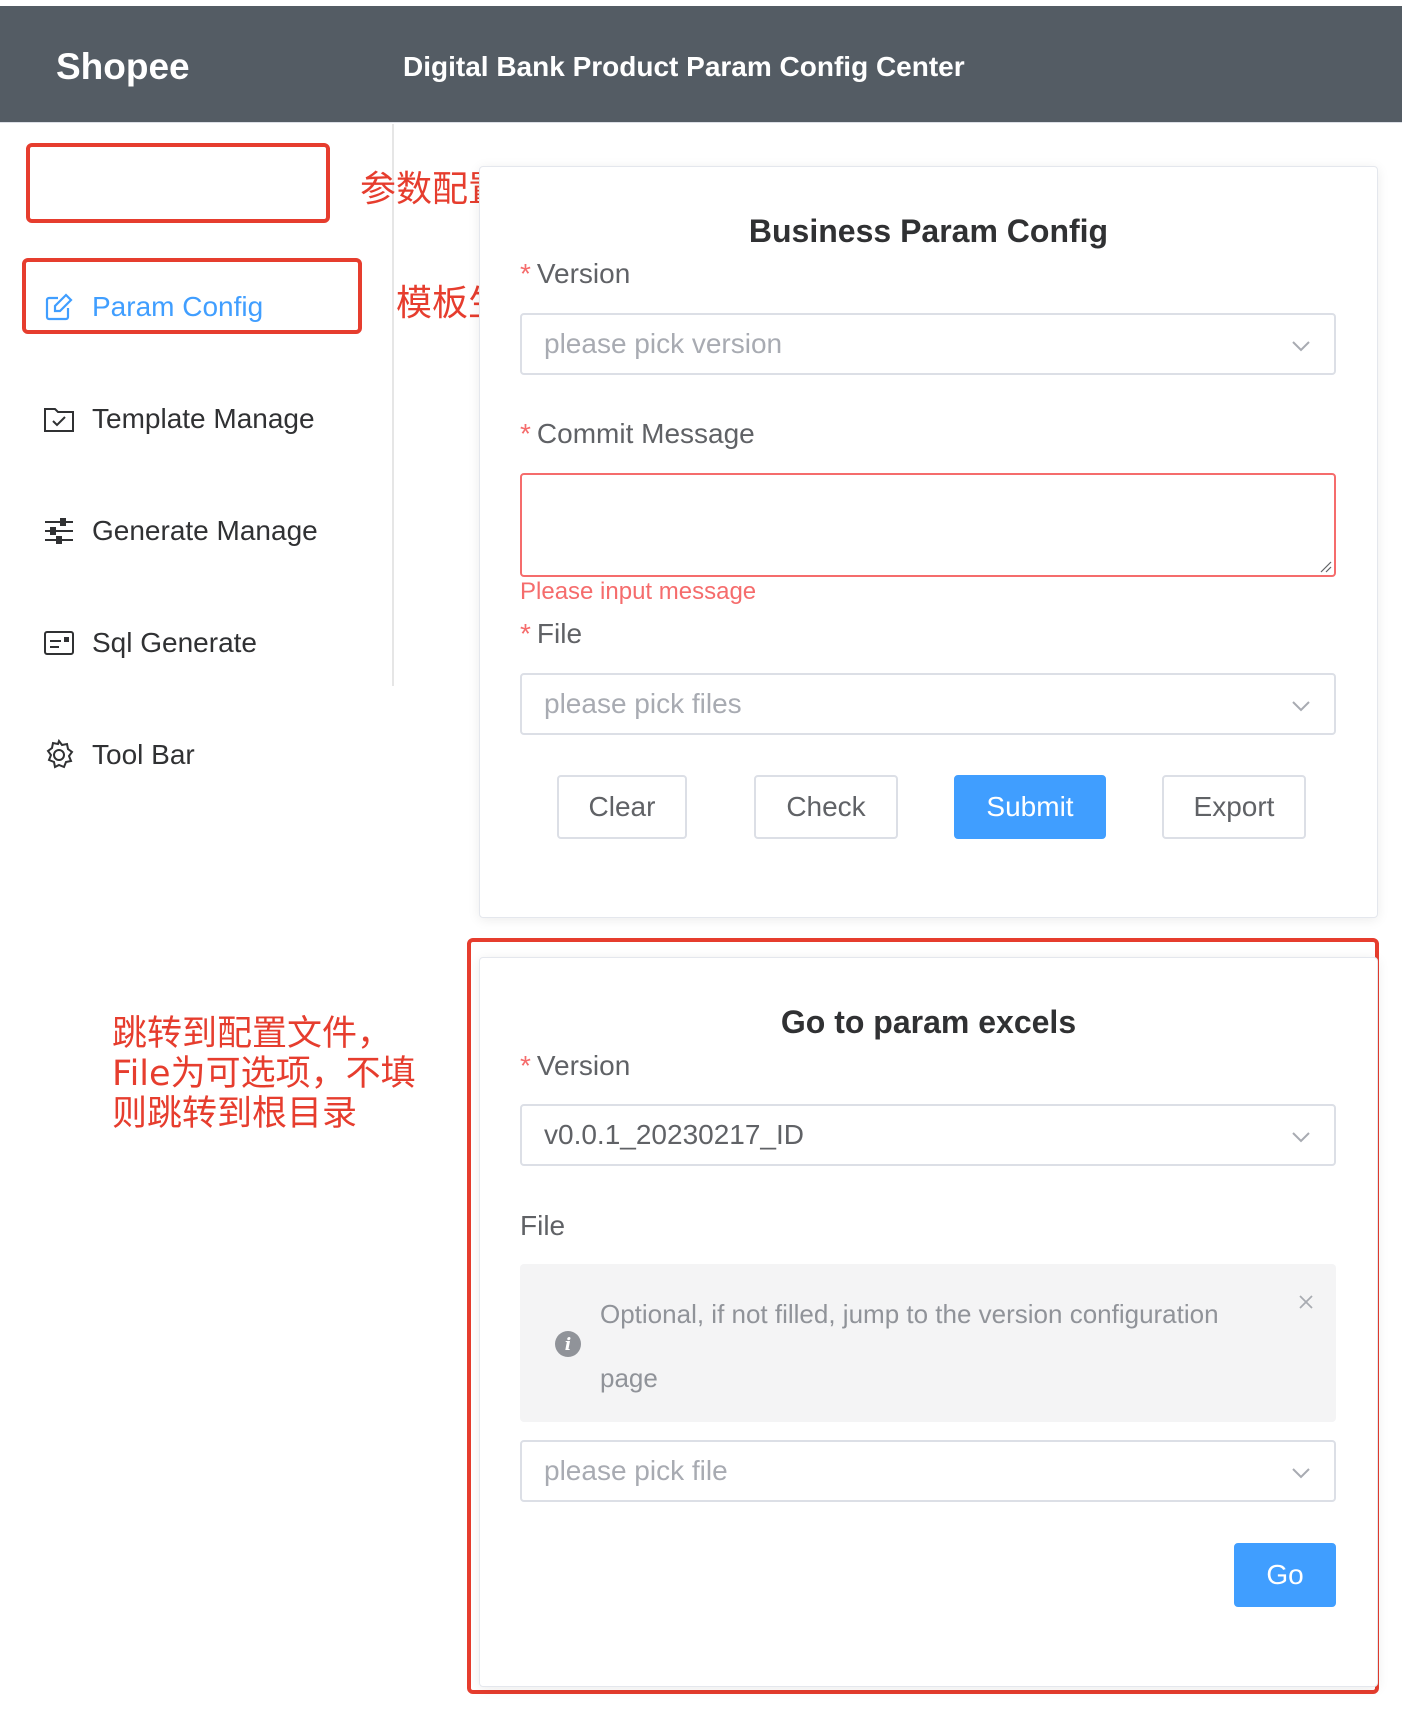  I want to click on sidebar-item-sql-generate: Sql Generate, so click(149, 643).